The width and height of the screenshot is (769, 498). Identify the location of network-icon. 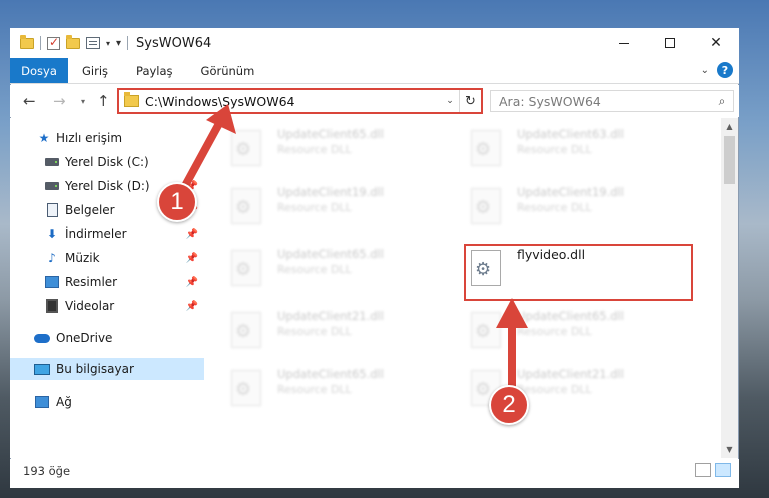
(42, 402).